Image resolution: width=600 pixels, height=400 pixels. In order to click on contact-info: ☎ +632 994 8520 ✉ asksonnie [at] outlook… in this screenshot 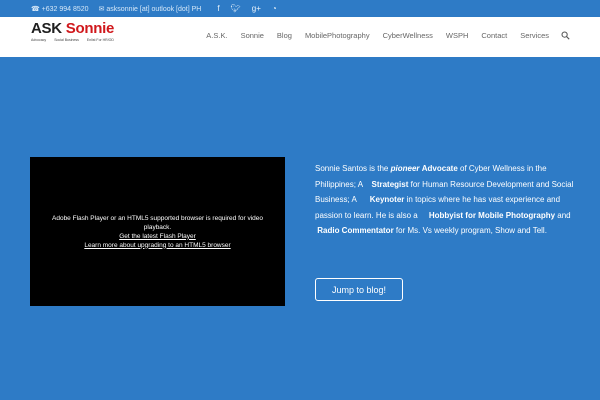, I will do `click(121, 9)`.